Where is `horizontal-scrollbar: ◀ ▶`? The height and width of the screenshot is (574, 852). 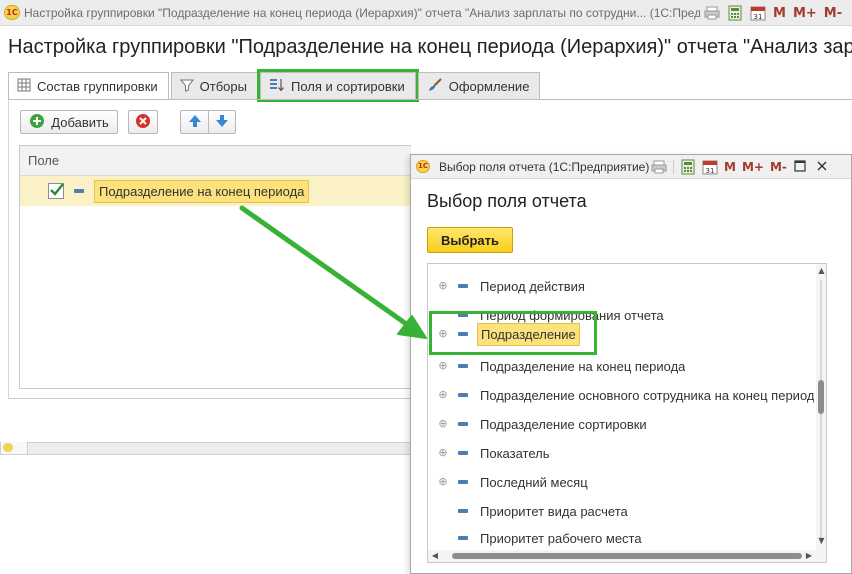 horizontal-scrollbar: ◀ ▶ is located at coordinates (622, 556).